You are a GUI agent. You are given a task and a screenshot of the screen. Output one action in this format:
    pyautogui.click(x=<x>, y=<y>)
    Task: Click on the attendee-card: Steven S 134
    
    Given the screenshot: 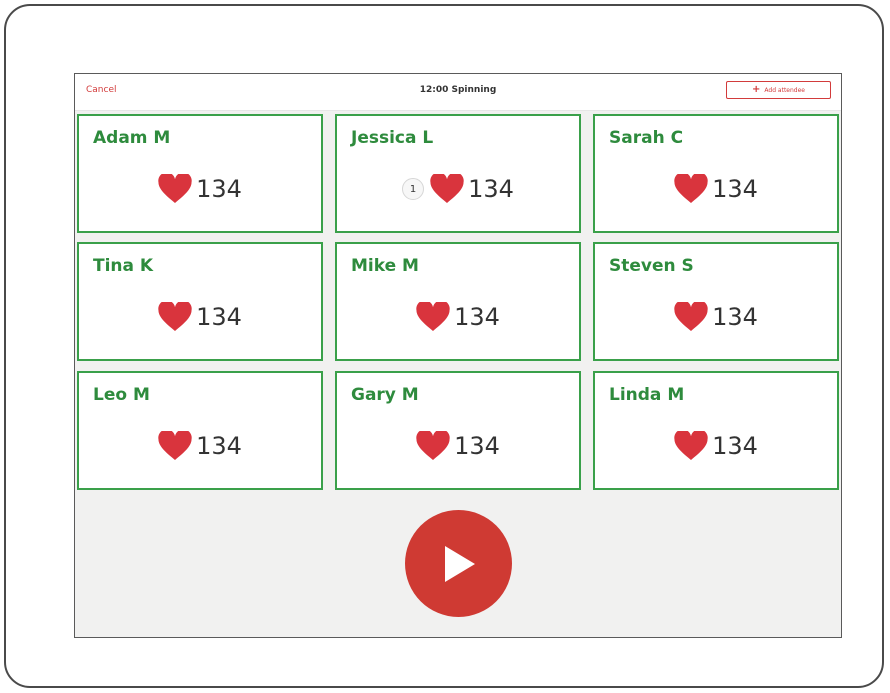 What is the action you would take?
    pyautogui.click(x=716, y=301)
    